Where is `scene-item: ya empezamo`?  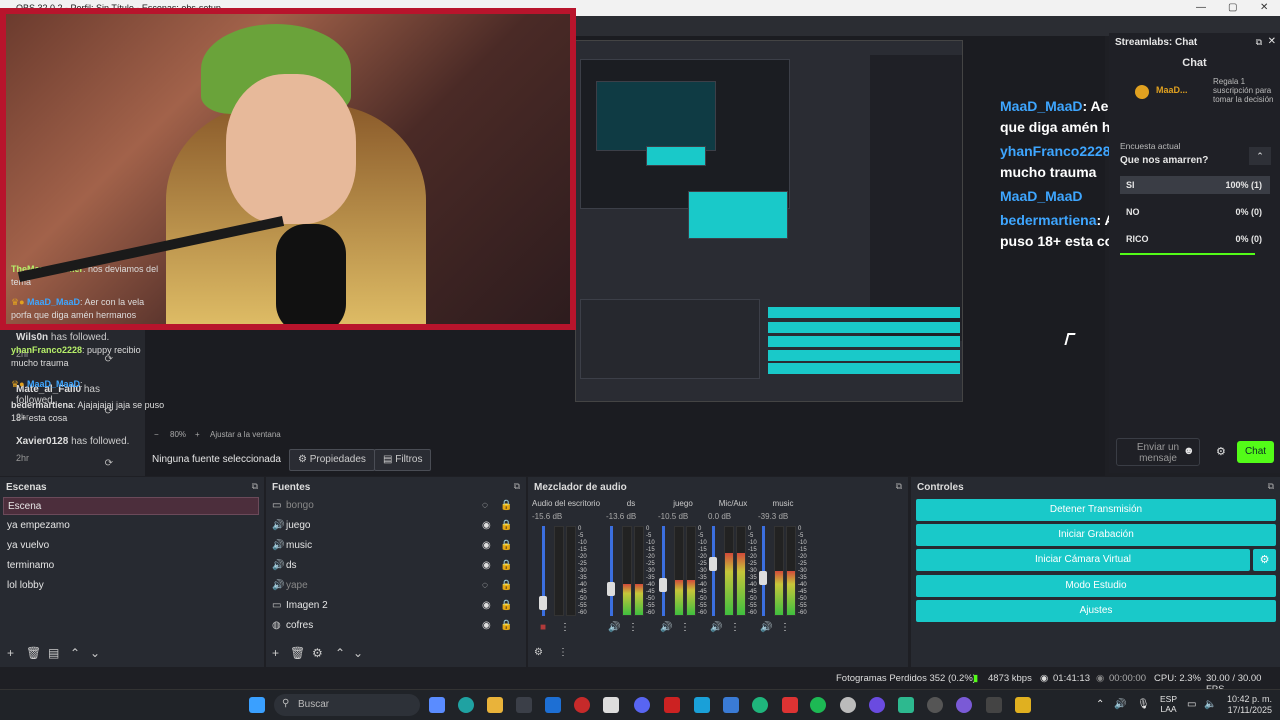
scene-item: ya empezamo is located at coordinates (131, 526).